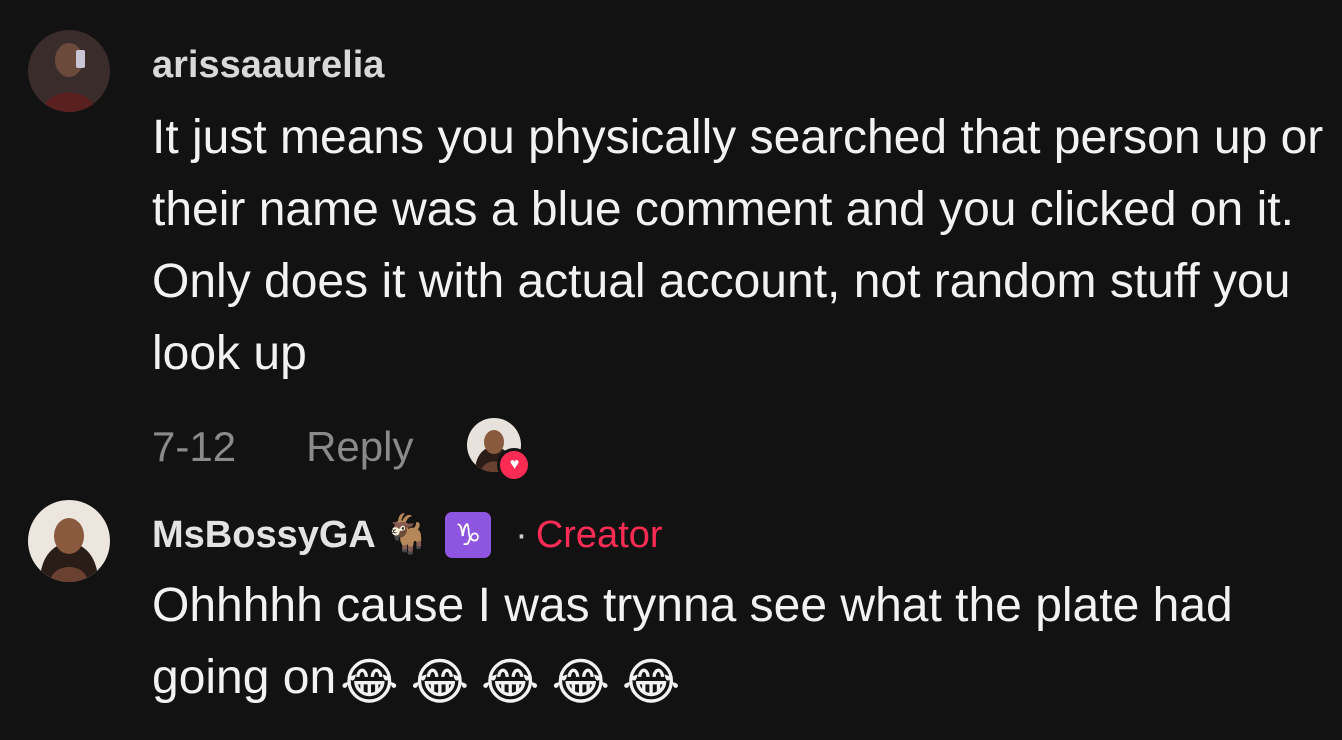  I want to click on comment-username: arissaaurelia, so click(268, 65).